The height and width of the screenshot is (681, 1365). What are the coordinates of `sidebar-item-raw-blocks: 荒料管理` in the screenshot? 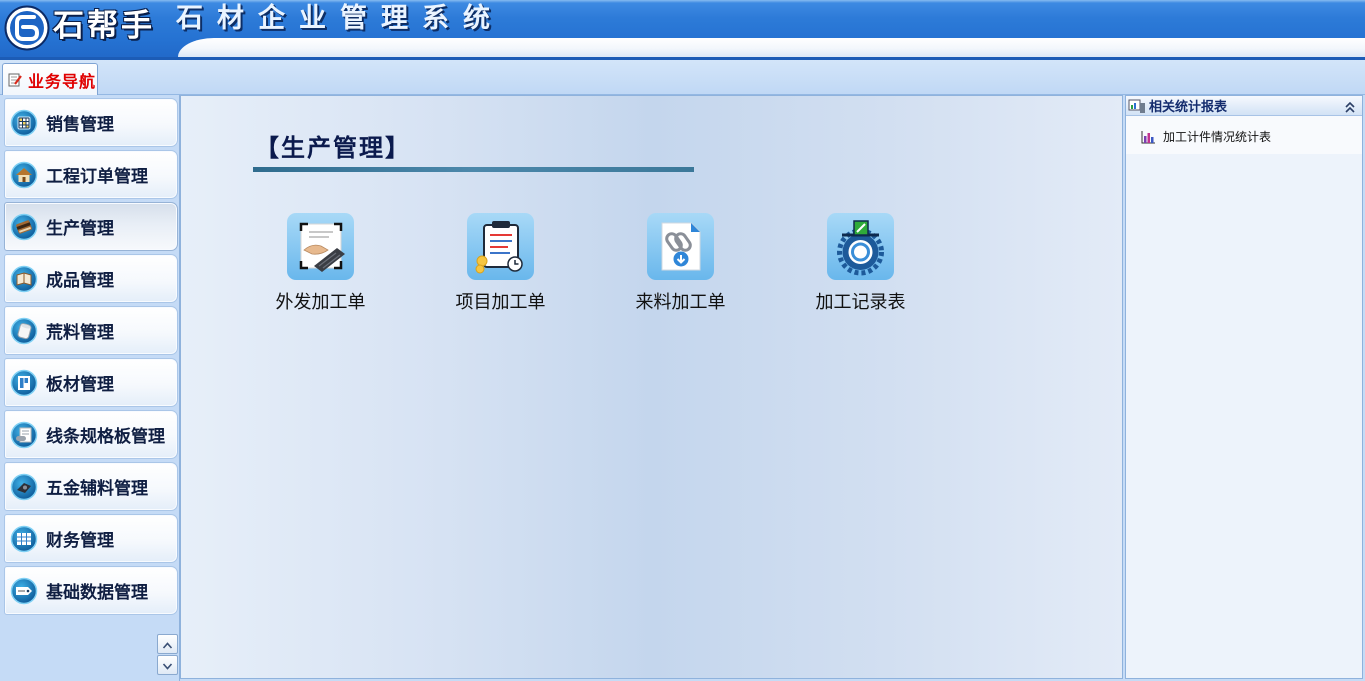 It's located at (91, 330).